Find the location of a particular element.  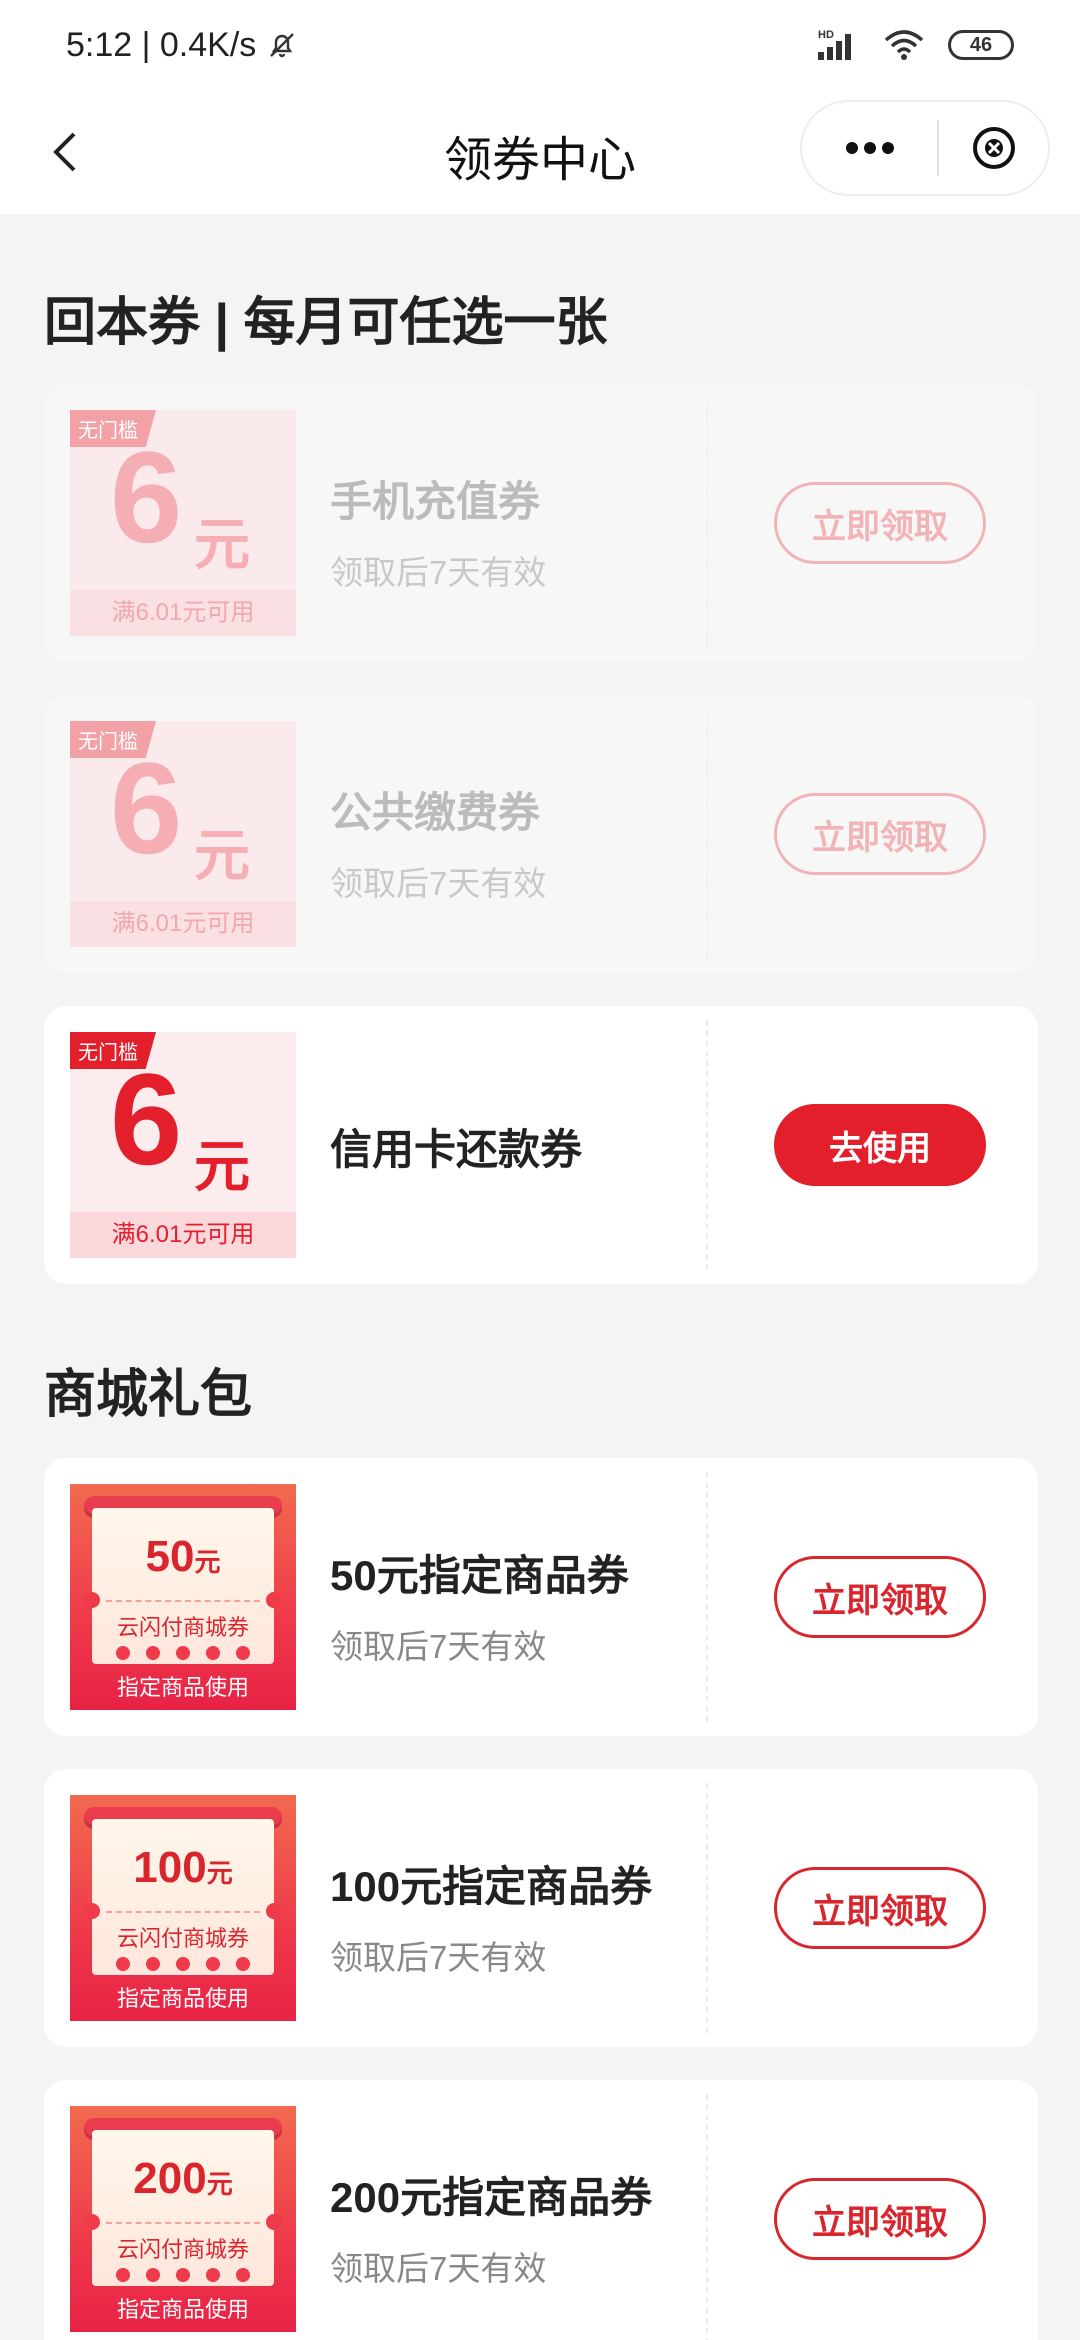

coupon-action: 去使用 is located at coordinates (874, 1145).